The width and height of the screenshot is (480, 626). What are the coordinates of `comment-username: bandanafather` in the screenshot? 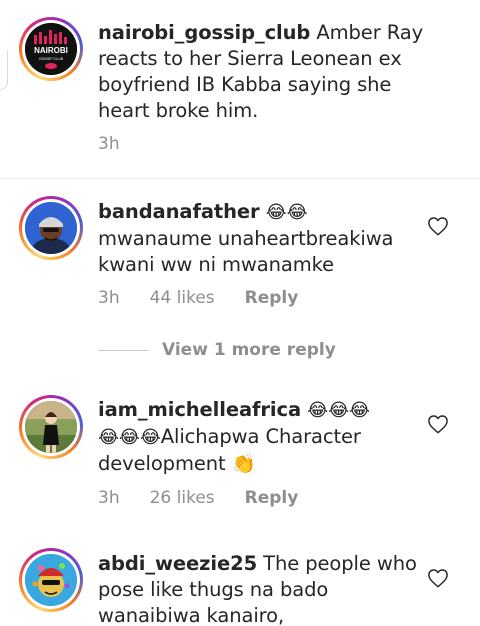 It's located at (179, 211).